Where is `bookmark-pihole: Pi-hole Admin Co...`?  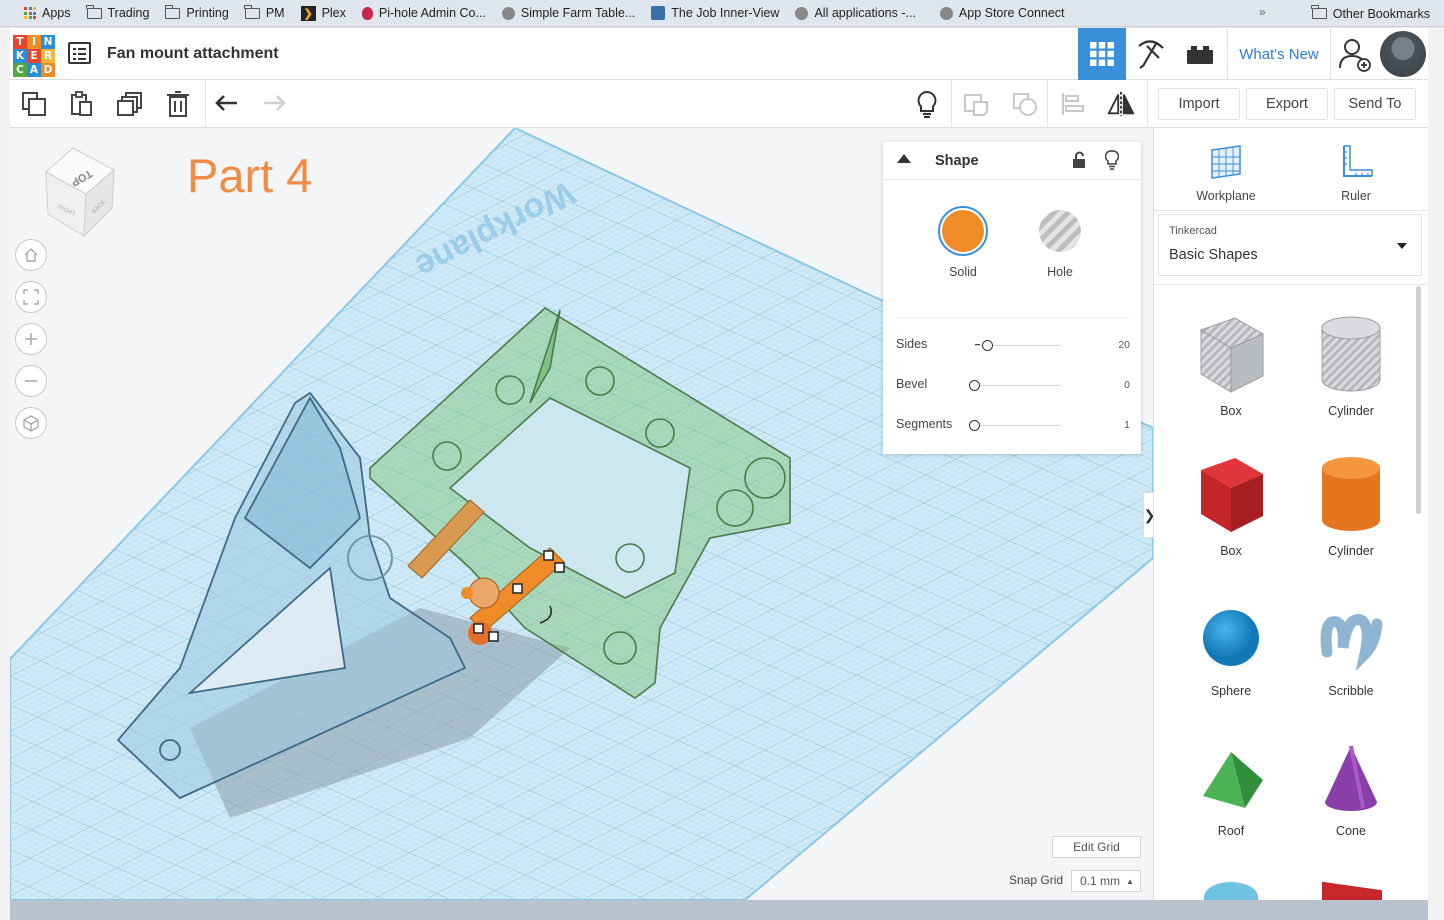
bookmark-pihole: Pi-hole Admin Co... is located at coordinates (424, 13).